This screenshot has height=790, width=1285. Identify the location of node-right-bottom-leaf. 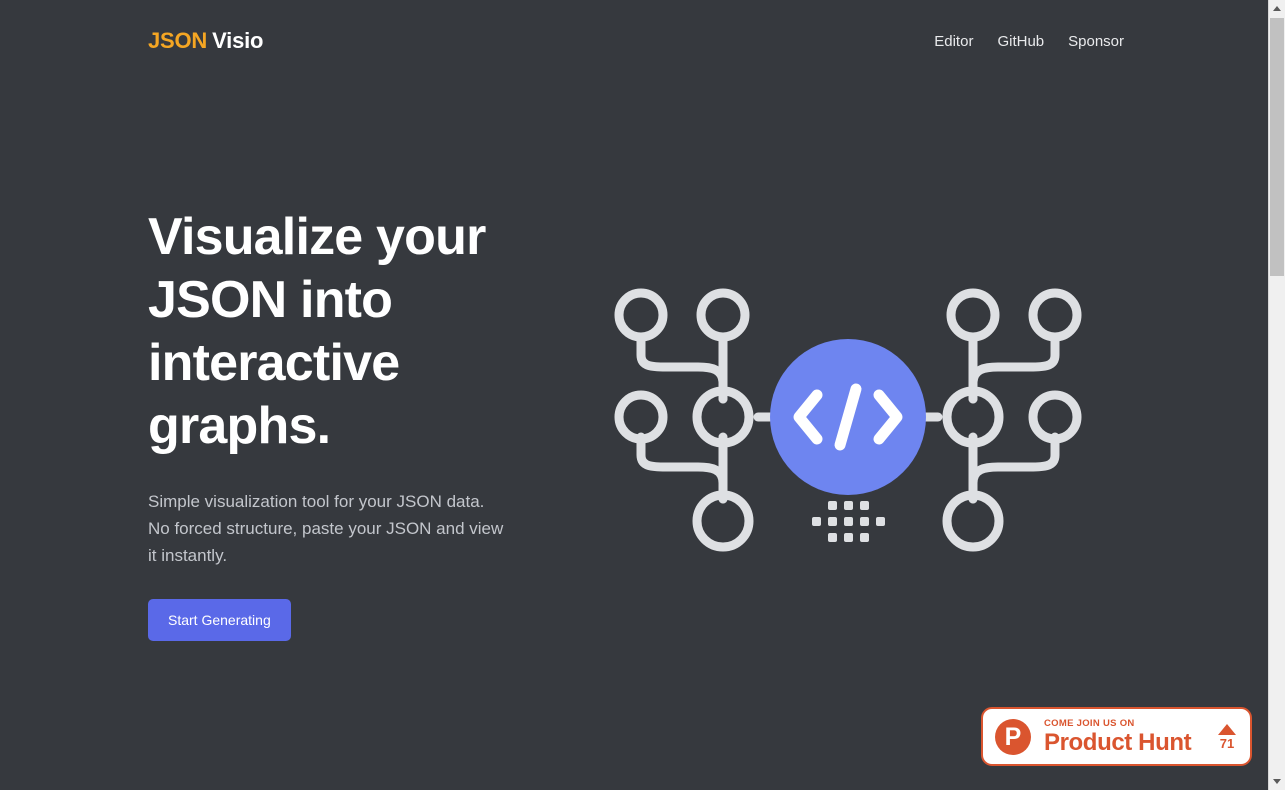
(1055, 417).